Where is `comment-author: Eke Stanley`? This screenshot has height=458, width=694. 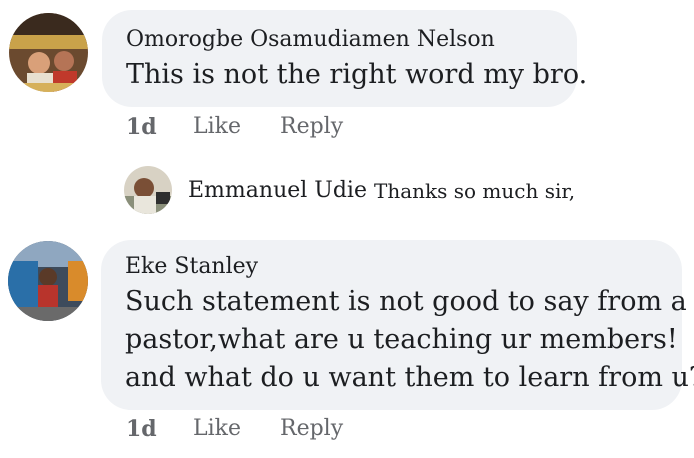
comment-author: Eke Stanley is located at coordinates (191, 266).